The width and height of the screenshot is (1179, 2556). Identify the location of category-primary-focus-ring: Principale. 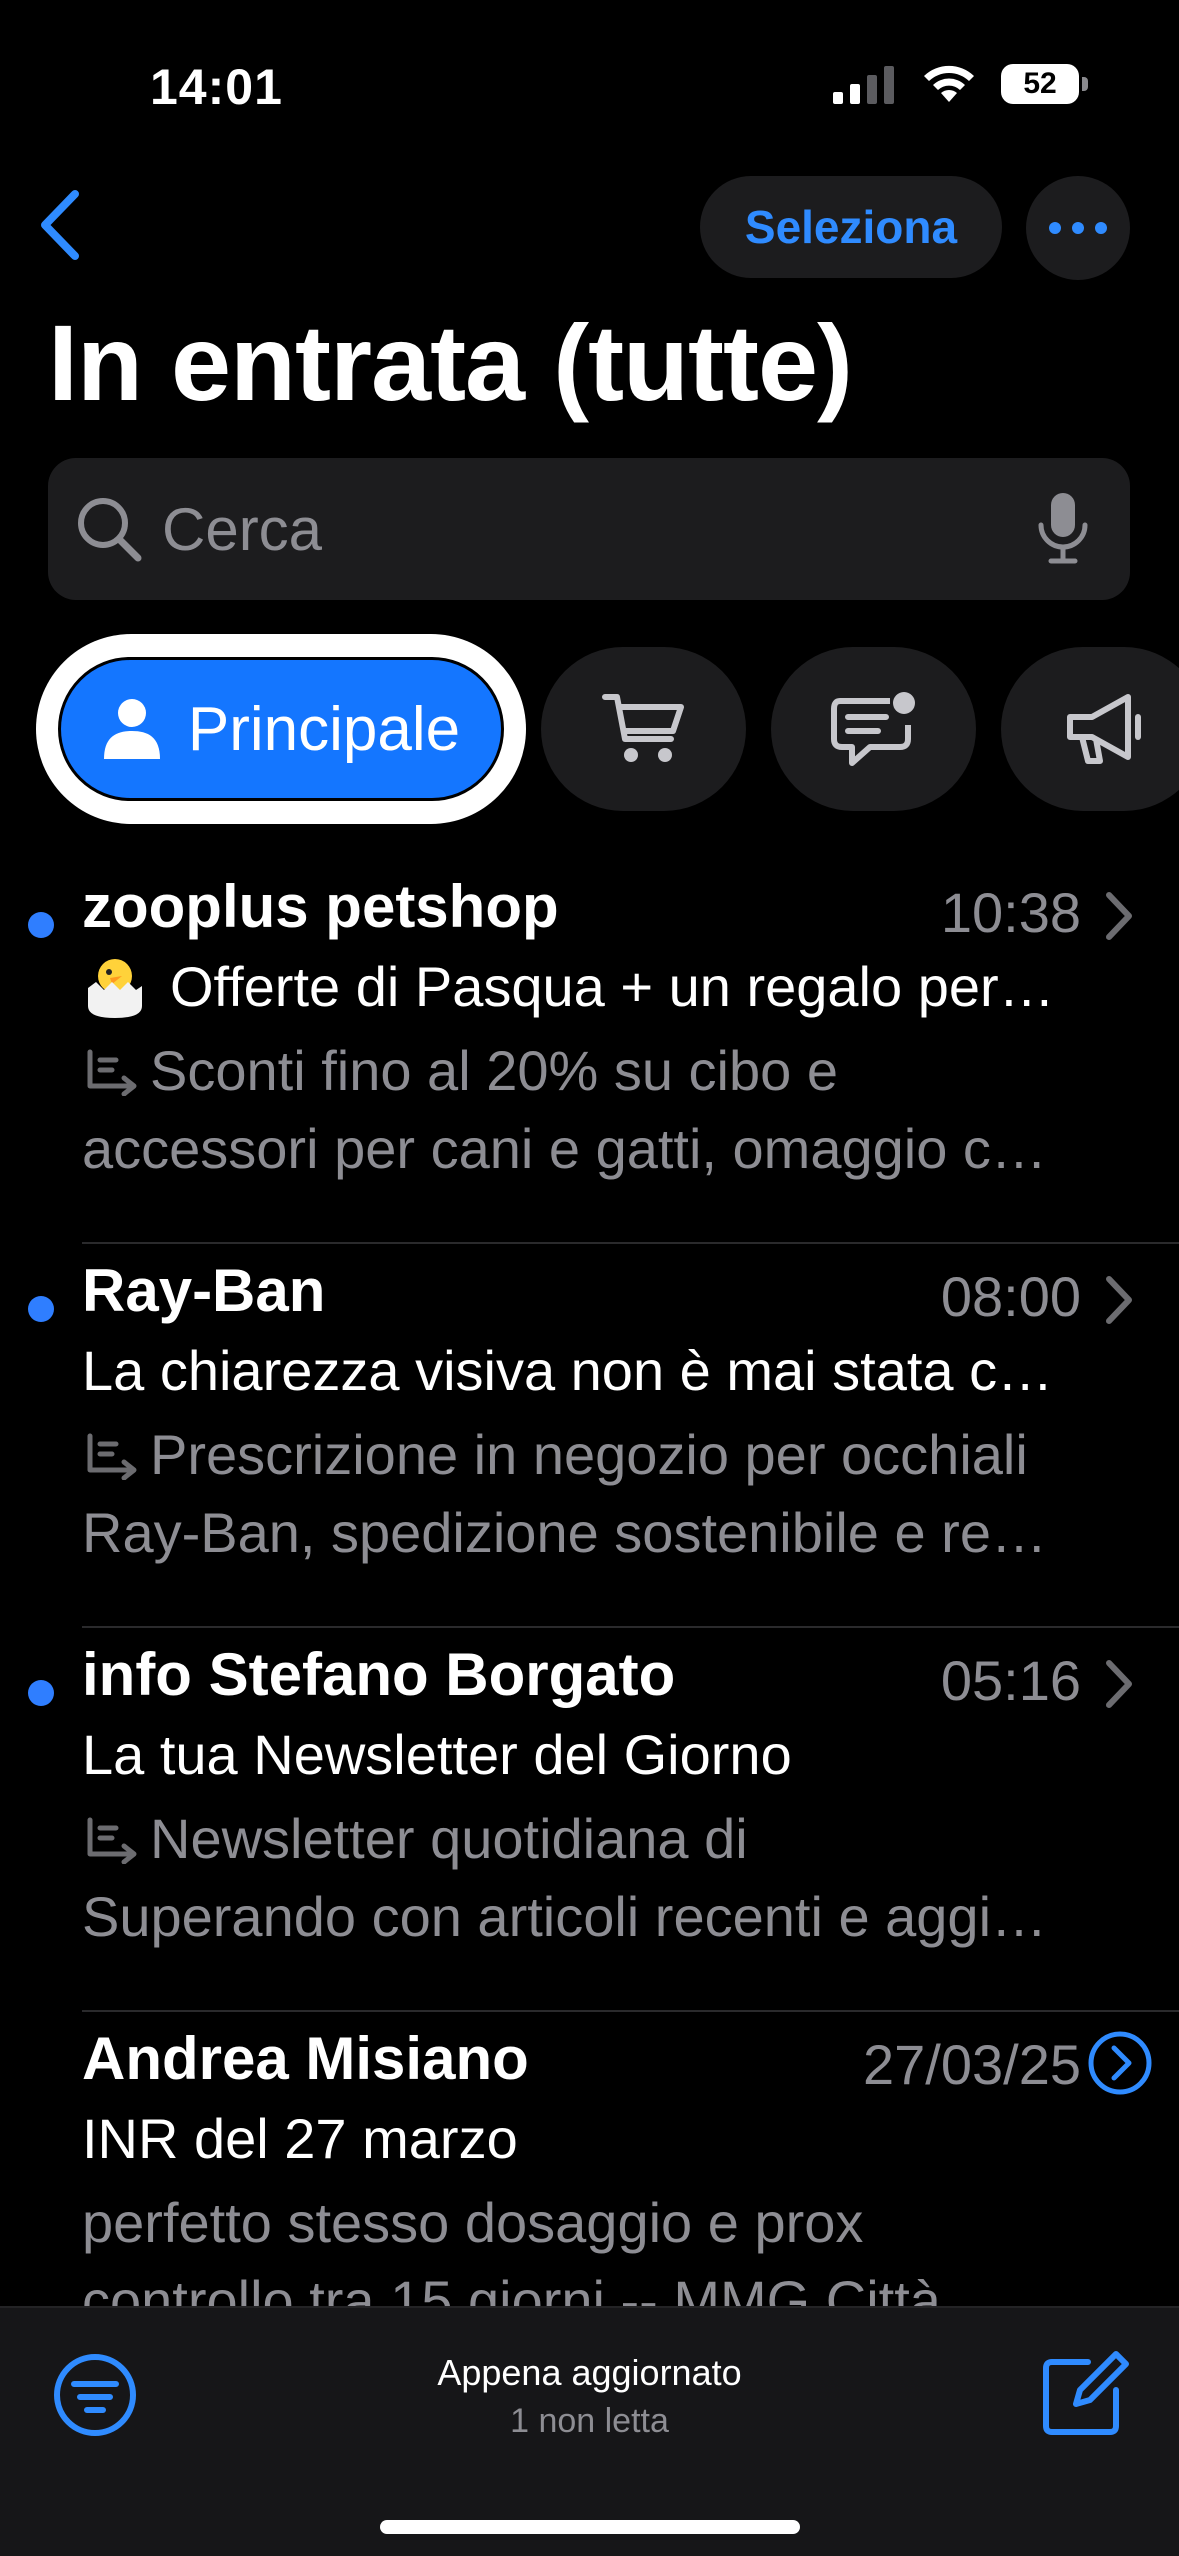
(281, 729).